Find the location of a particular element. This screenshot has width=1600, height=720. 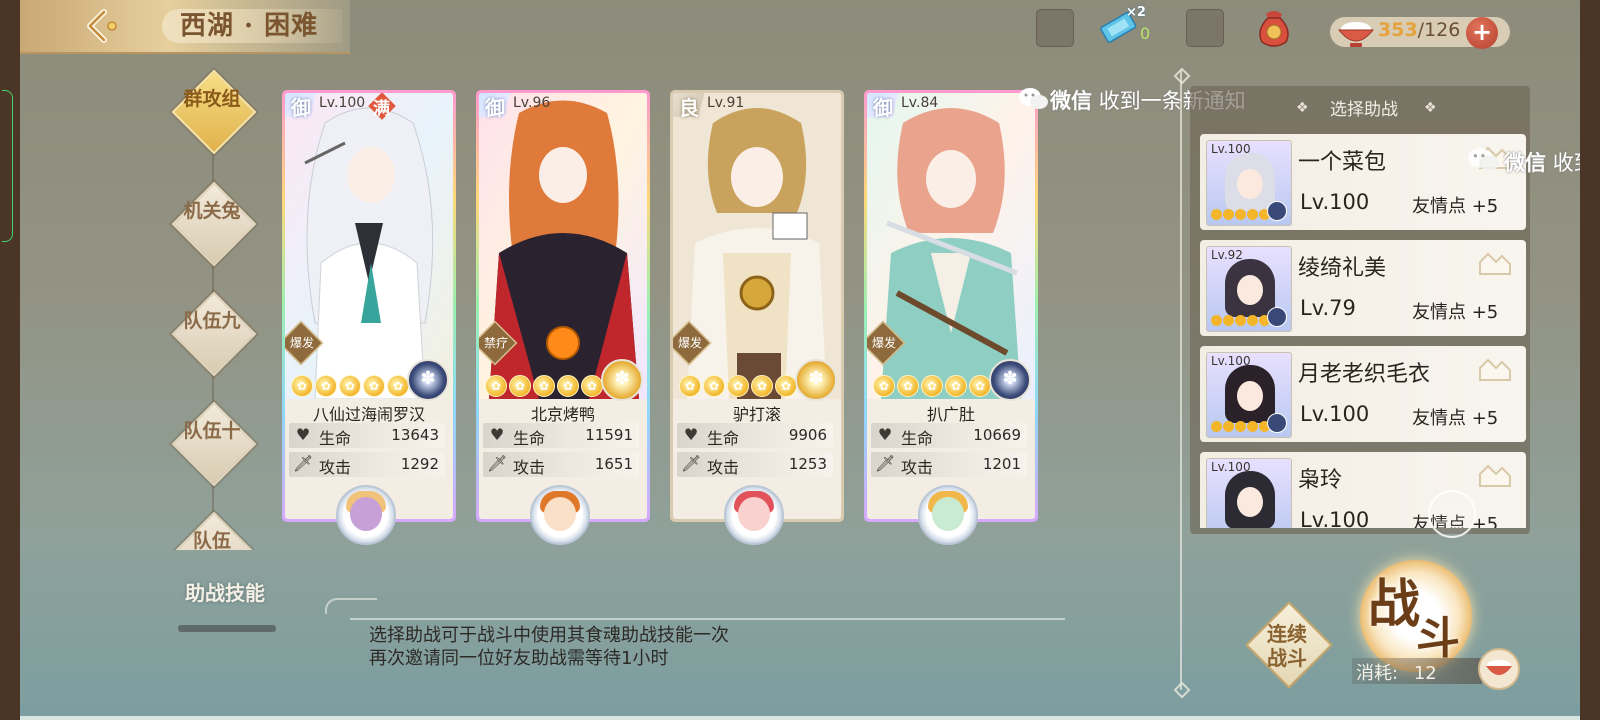

helper-name: 一个菜包 is located at coordinates (1342, 162).